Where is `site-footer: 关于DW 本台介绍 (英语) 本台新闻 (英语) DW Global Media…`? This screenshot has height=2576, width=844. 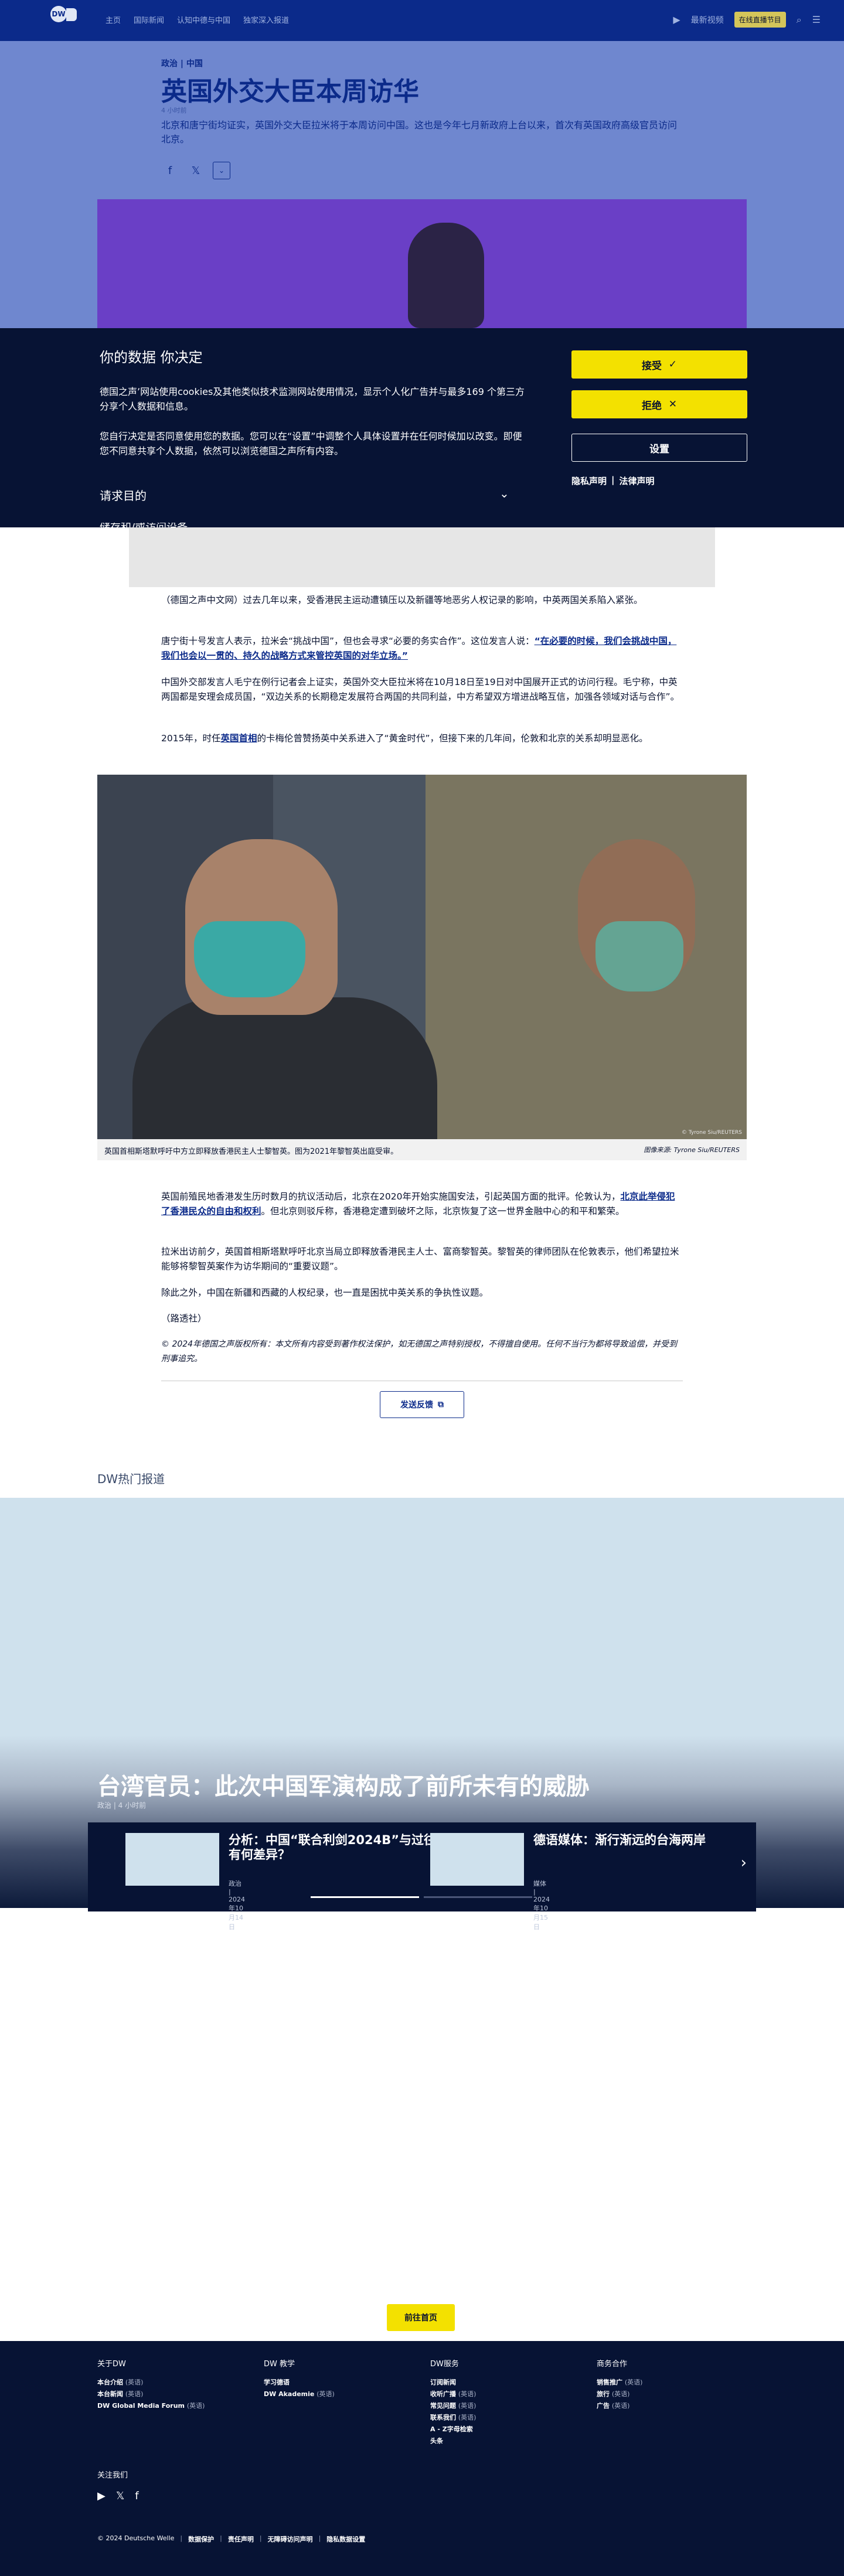 site-footer: 关于DW 本台介绍 (英语) 本台新闻 (英语) DW Global Media… is located at coordinates (422, 2458).